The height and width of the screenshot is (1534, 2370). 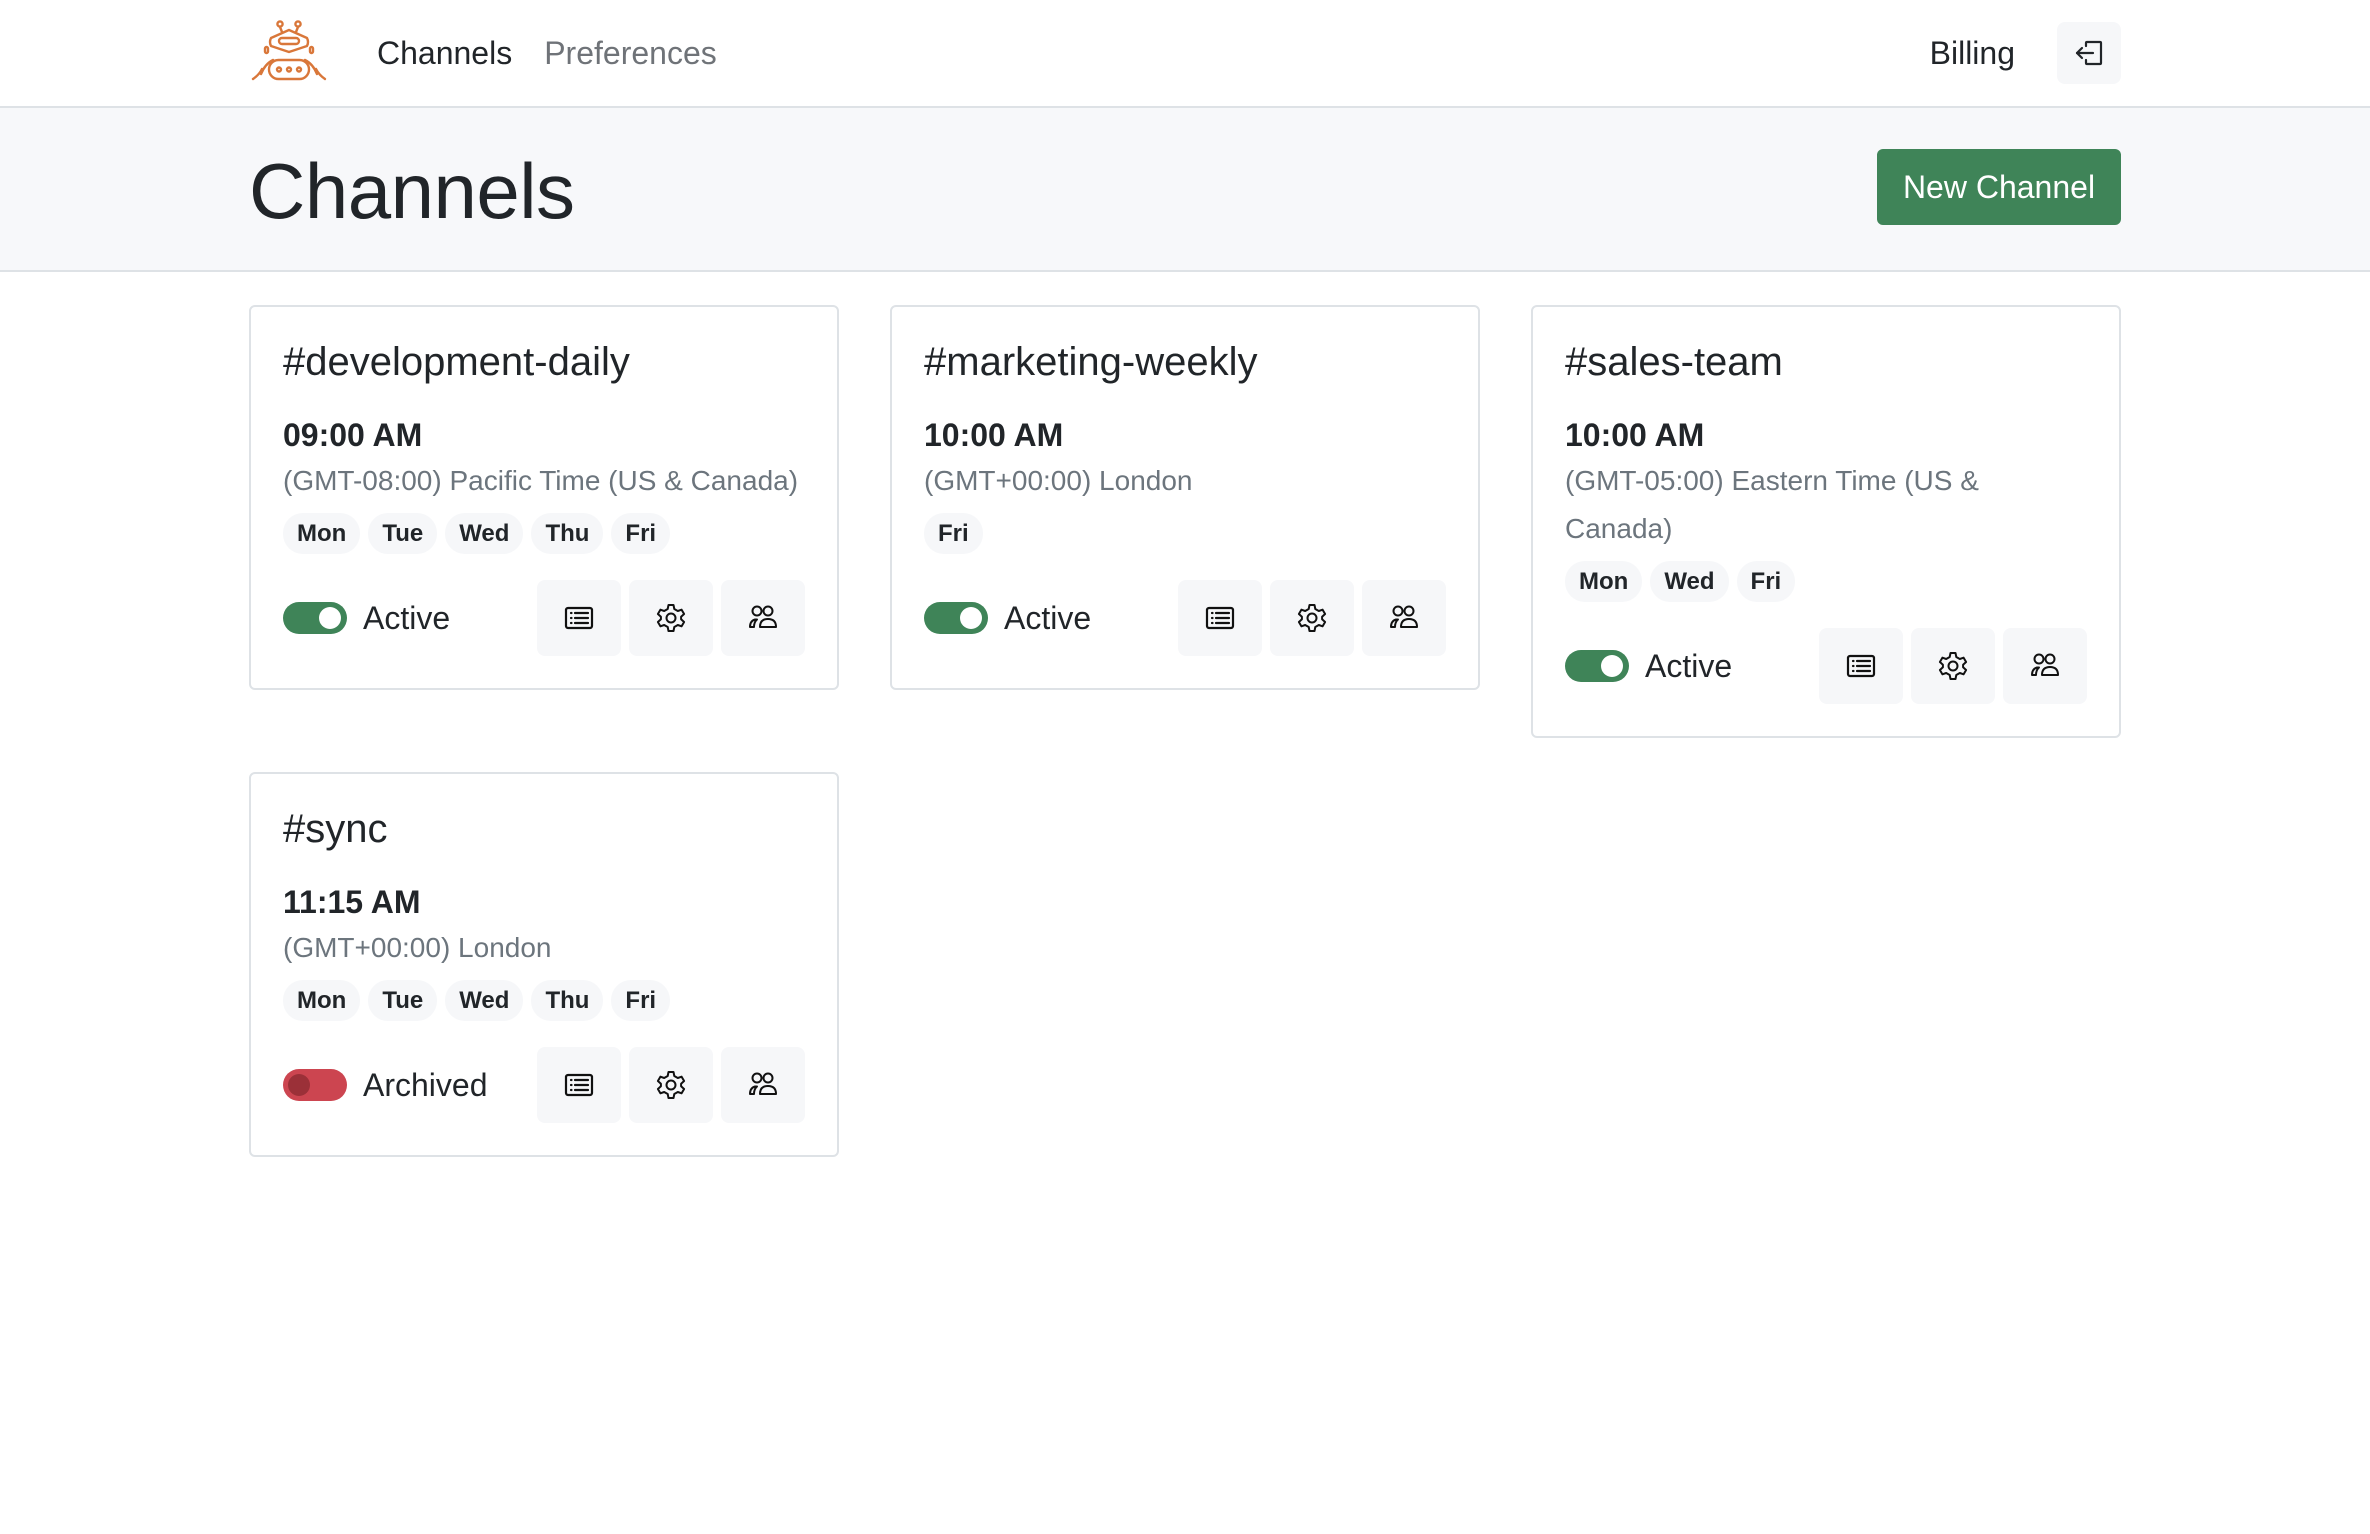 What do you see at coordinates (335, 829) in the screenshot?
I see `channel-name: #sync` at bounding box center [335, 829].